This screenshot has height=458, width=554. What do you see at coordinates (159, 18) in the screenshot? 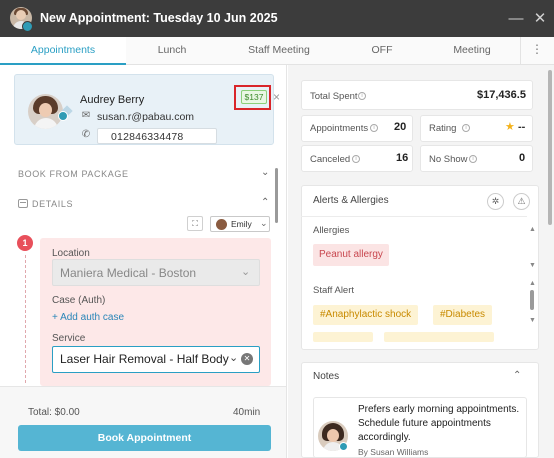
I see `window-title: New Appointment: Tuesday 10 Jun 2025` at bounding box center [159, 18].